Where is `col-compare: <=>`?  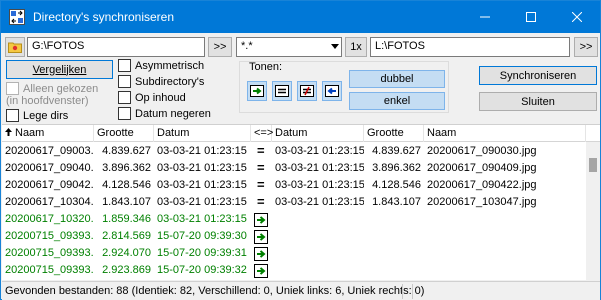 col-compare: <=> is located at coordinates (262, 133).